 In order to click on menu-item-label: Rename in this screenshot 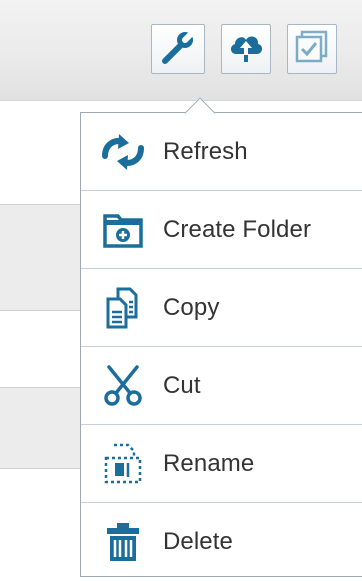, I will do `click(209, 463)`.